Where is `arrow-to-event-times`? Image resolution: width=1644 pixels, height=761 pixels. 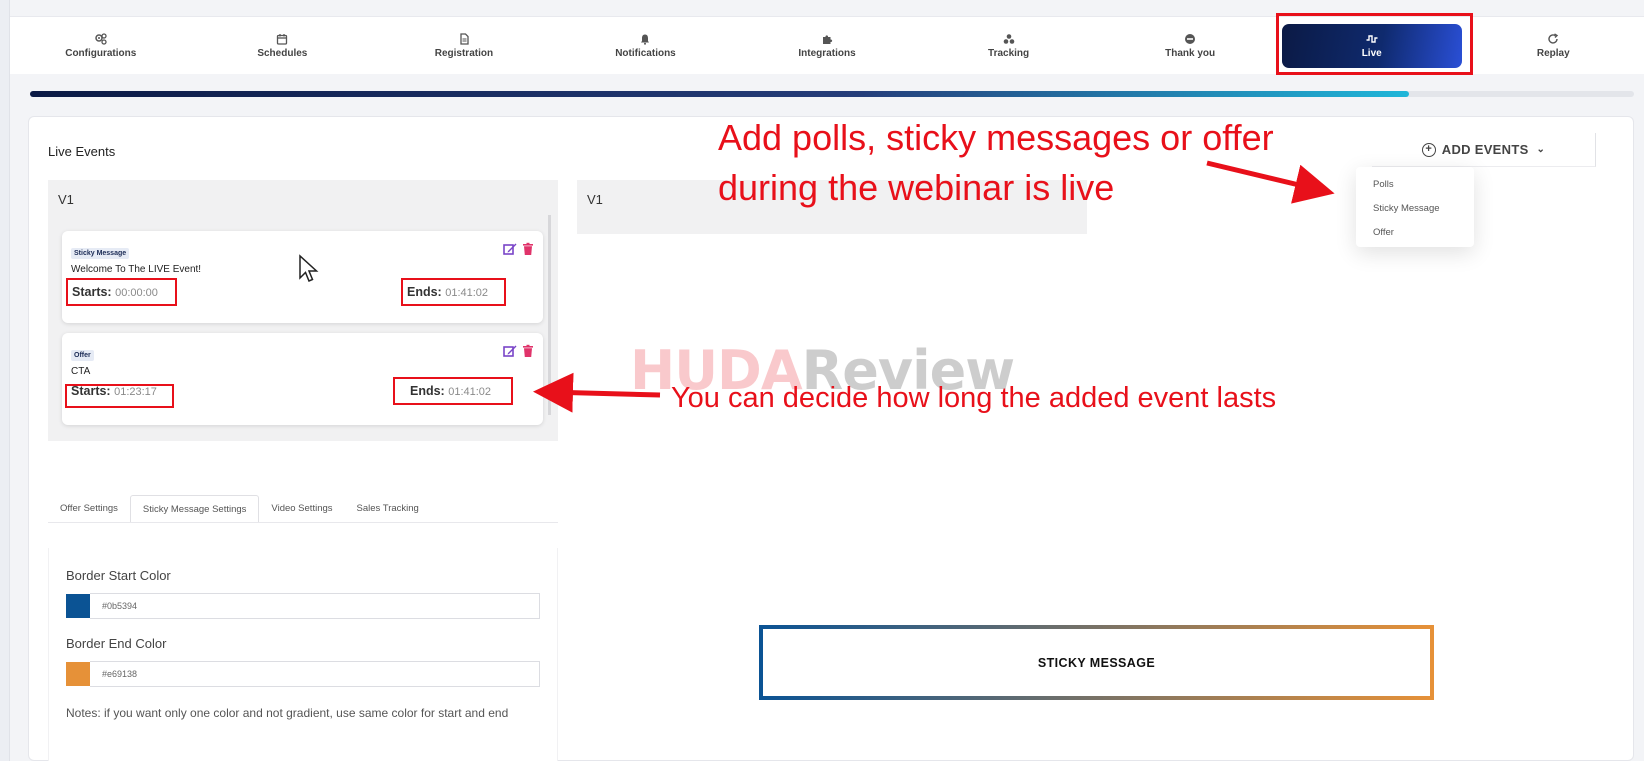 arrow-to-event-times is located at coordinates (597, 392).